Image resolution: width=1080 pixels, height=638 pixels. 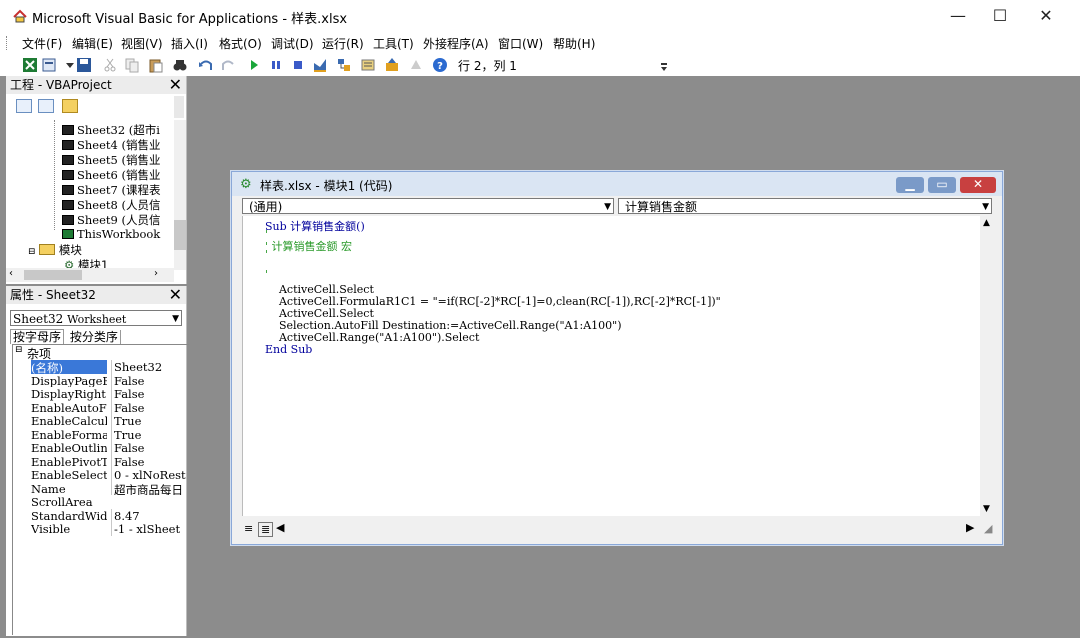 I want to click on redo-icon, so click(x=228, y=65).